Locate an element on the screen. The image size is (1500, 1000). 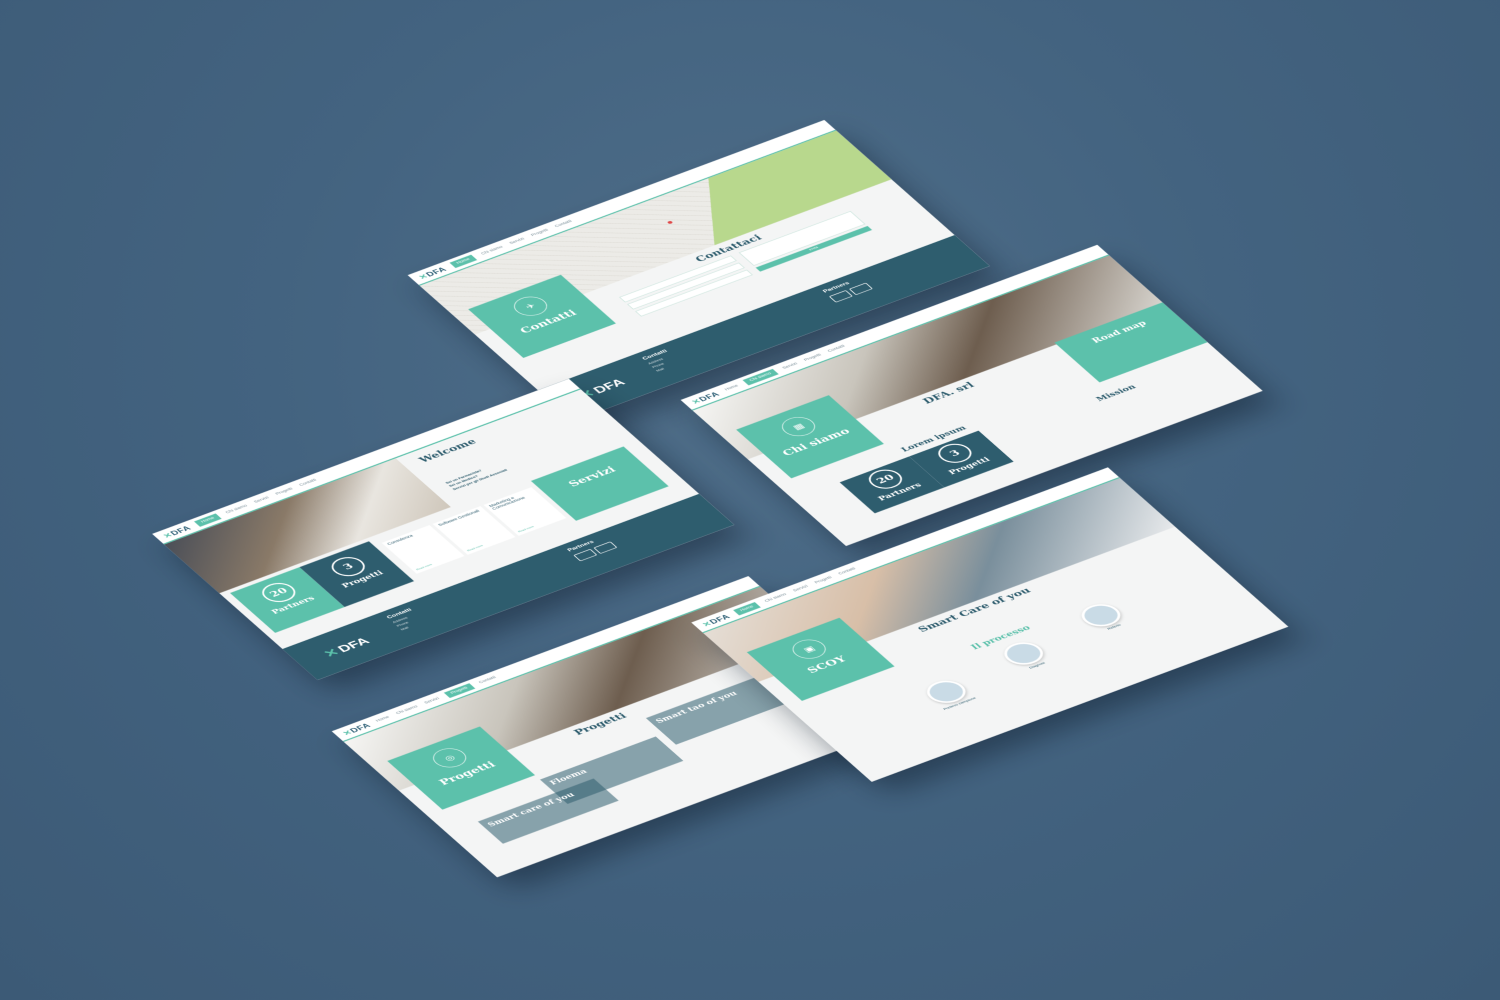
servizi-card: Servizi is located at coordinates (599, 483).